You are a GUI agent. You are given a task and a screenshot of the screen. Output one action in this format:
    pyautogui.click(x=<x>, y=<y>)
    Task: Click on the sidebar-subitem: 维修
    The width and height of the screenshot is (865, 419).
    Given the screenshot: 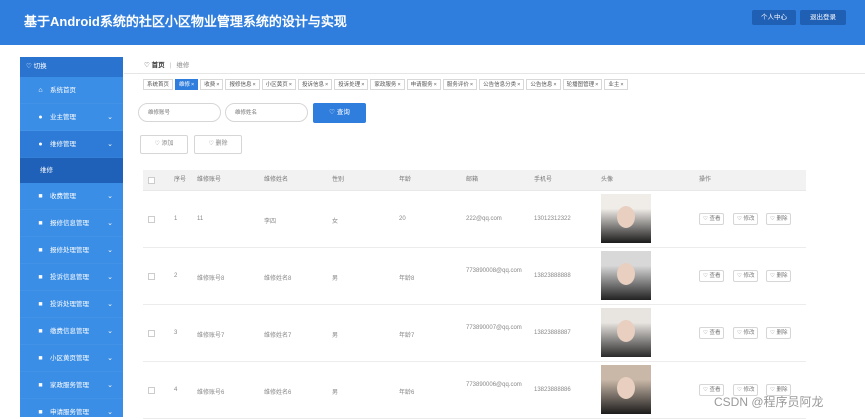 What is the action you would take?
    pyautogui.click(x=71, y=170)
    